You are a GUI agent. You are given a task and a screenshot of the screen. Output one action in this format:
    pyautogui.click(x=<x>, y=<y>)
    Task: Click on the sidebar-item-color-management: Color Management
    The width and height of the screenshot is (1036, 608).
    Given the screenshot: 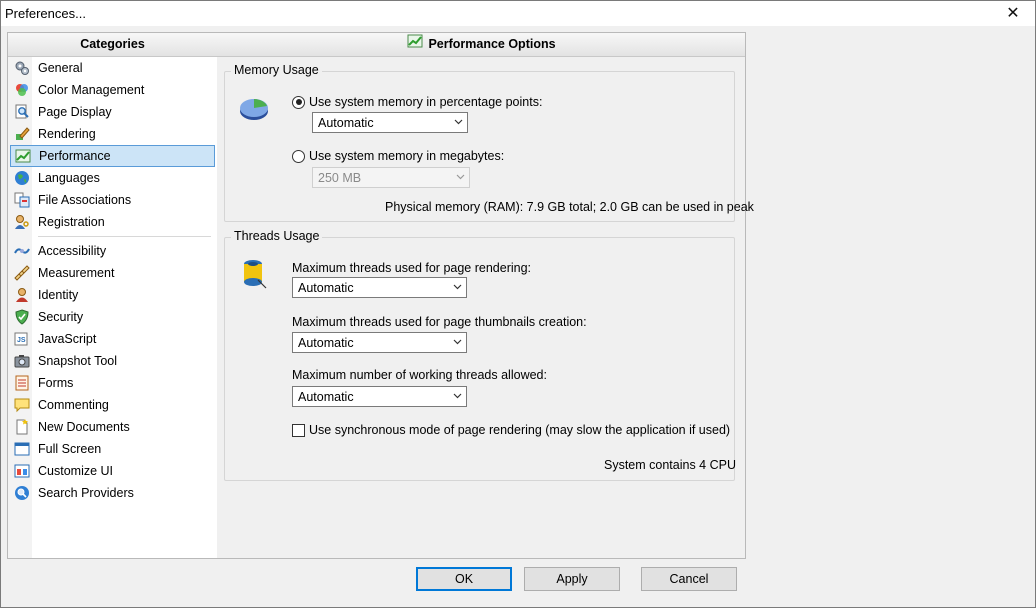 What is the action you would take?
    pyautogui.click(x=112, y=90)
    